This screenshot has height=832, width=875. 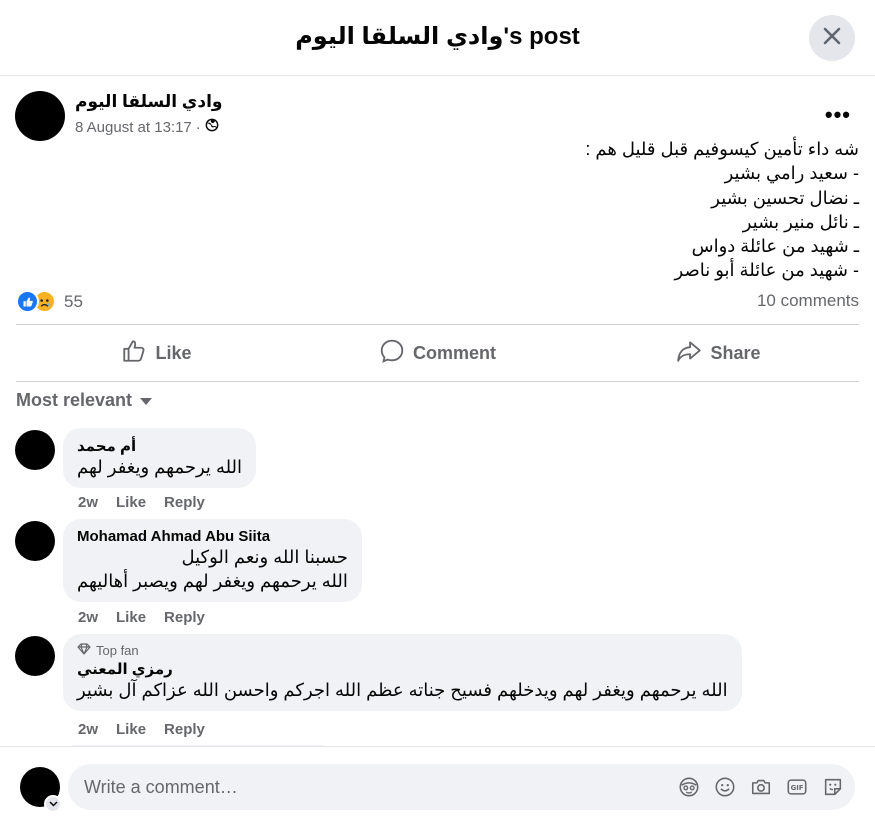 What do you see at coordinates (148, 102) in the screenshot?
I see `post-author-name: وادي السلقا اليوم` at bounding box center [148, 102].